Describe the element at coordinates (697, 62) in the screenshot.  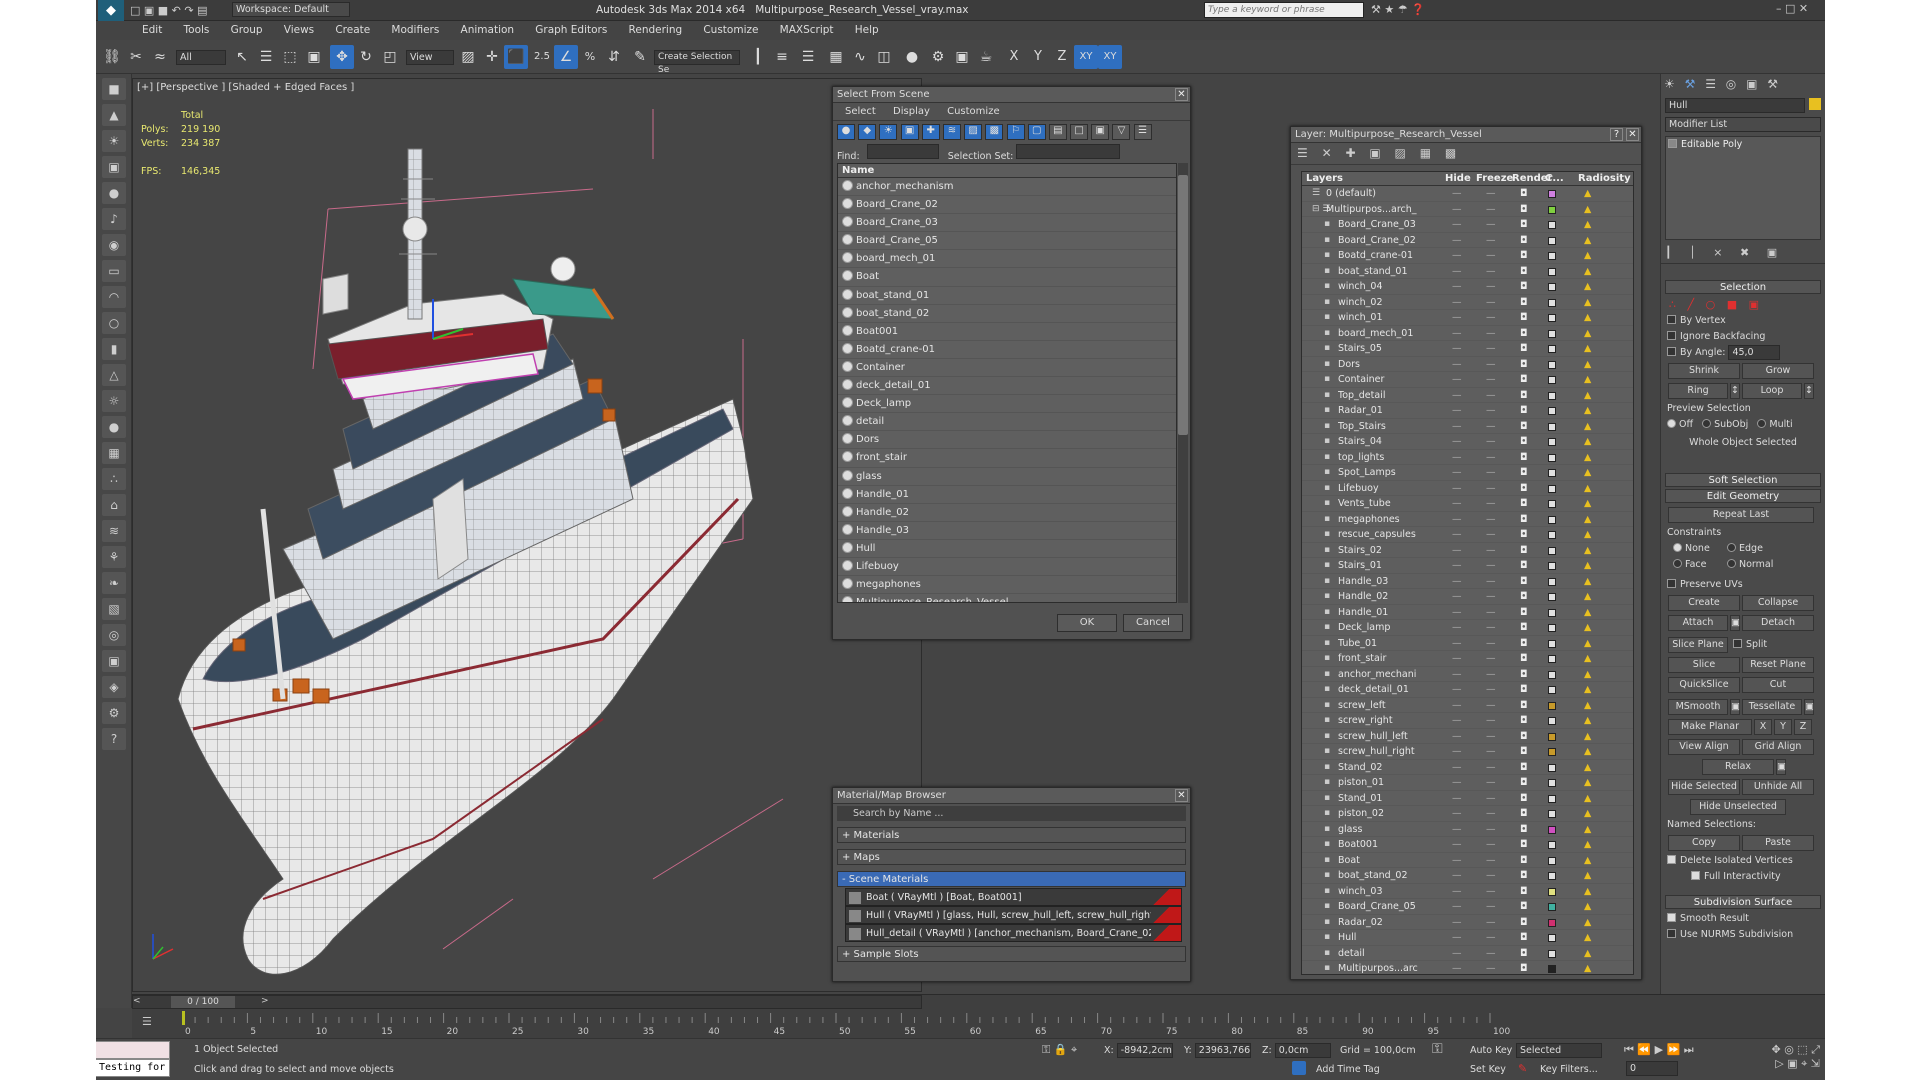
I see `named-selection-sets-dropdown: Create Selection Se` at that location.